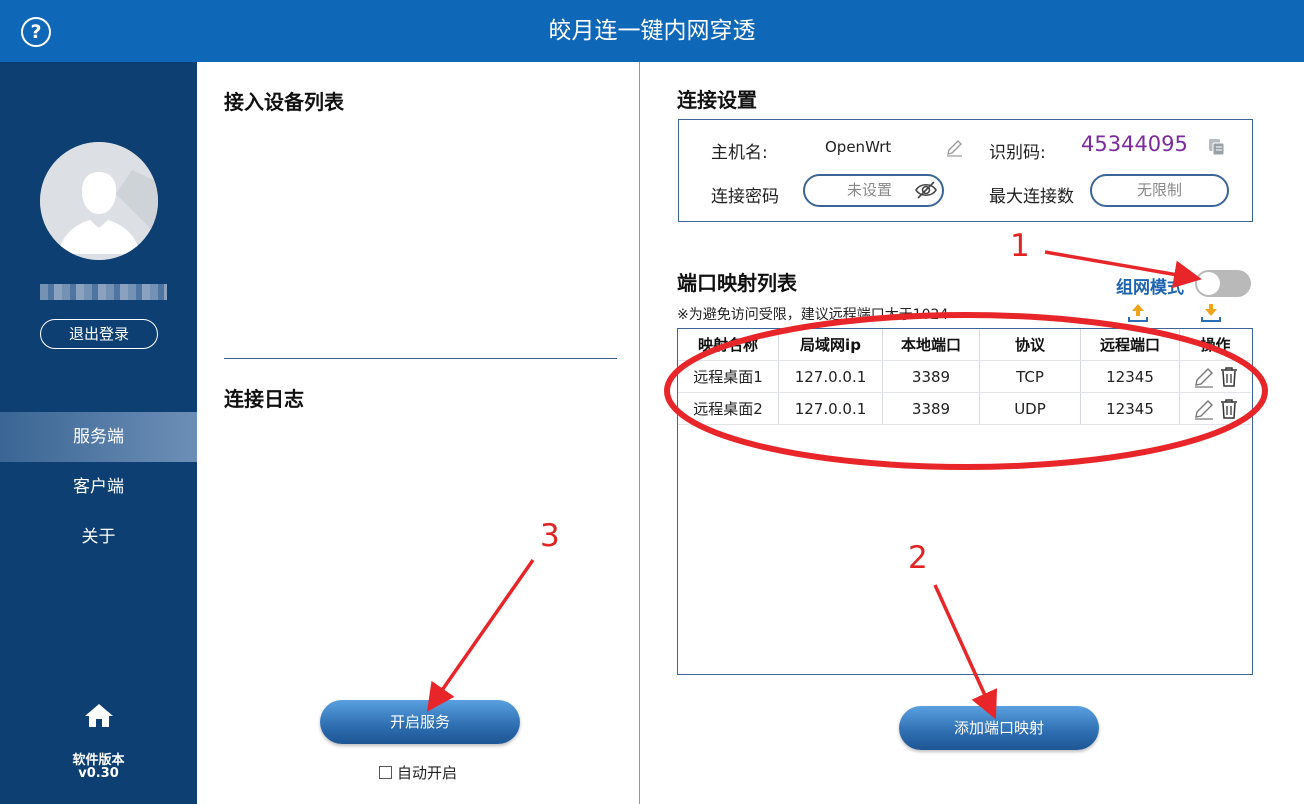 The height and width of the screenshot is (804, 1304). Describe the element at coordinates (869, 190) in the screenshot. I see `password-placeholder: 未设置` at that location.